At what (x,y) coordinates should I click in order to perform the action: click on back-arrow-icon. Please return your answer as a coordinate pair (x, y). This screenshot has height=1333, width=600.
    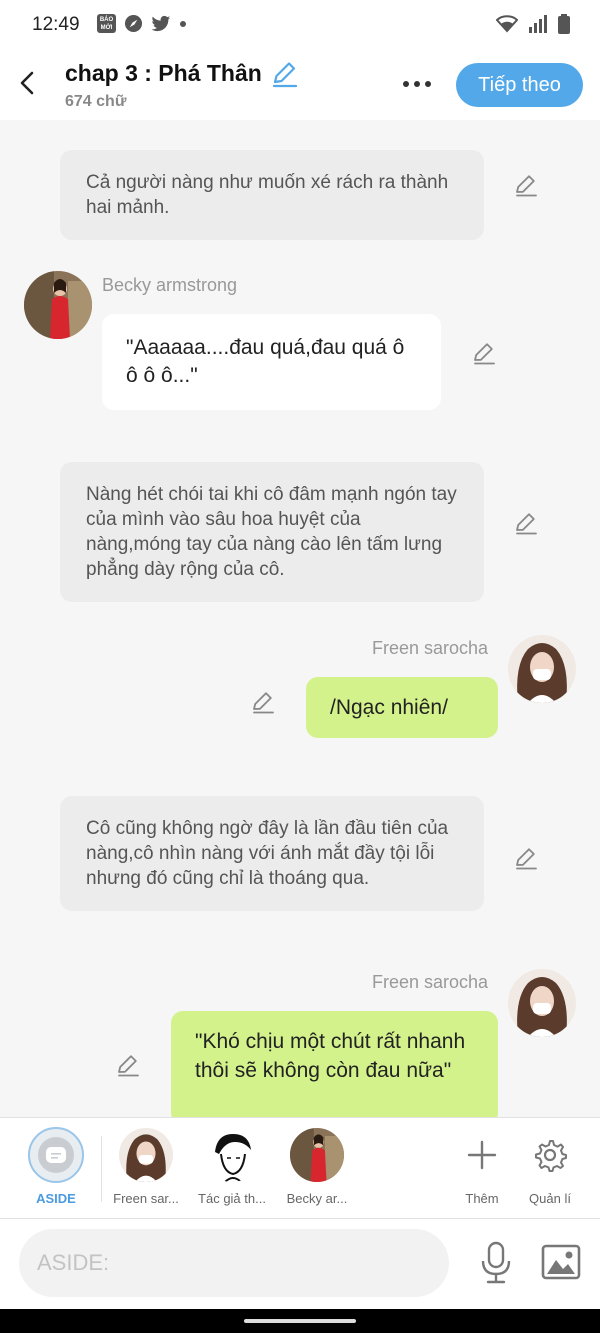
    Looking at the image, I should click on (27, 83).